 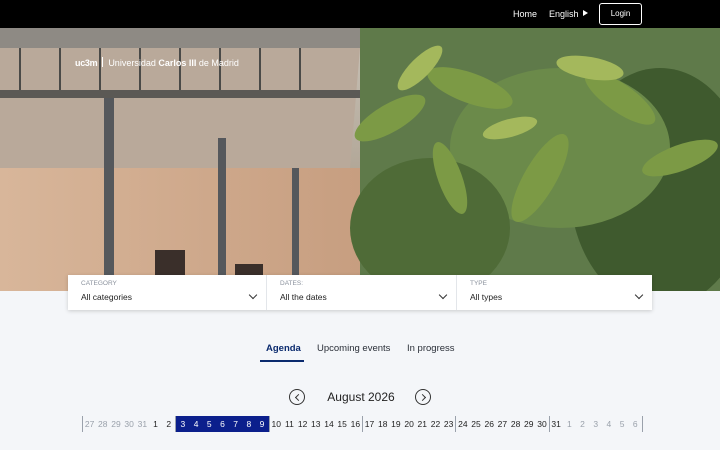 I want to click on top-navigation-bar: Home English Login, so click(x=360, y=14).